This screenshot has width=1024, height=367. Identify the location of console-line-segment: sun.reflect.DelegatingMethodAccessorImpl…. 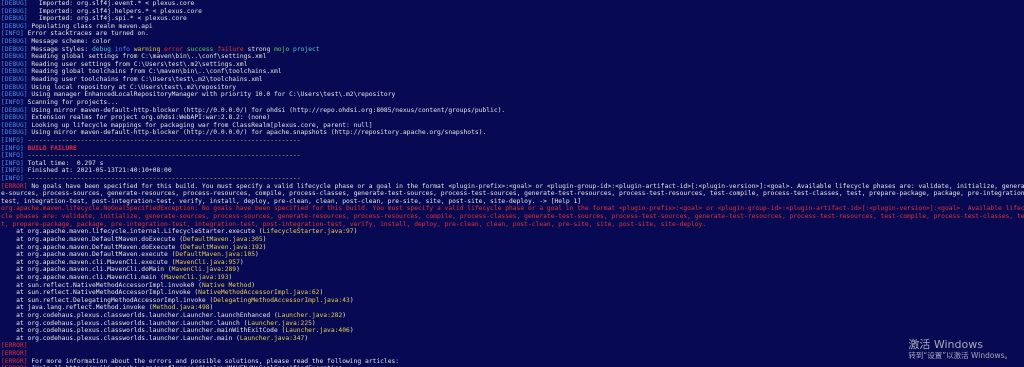
(116, 300).